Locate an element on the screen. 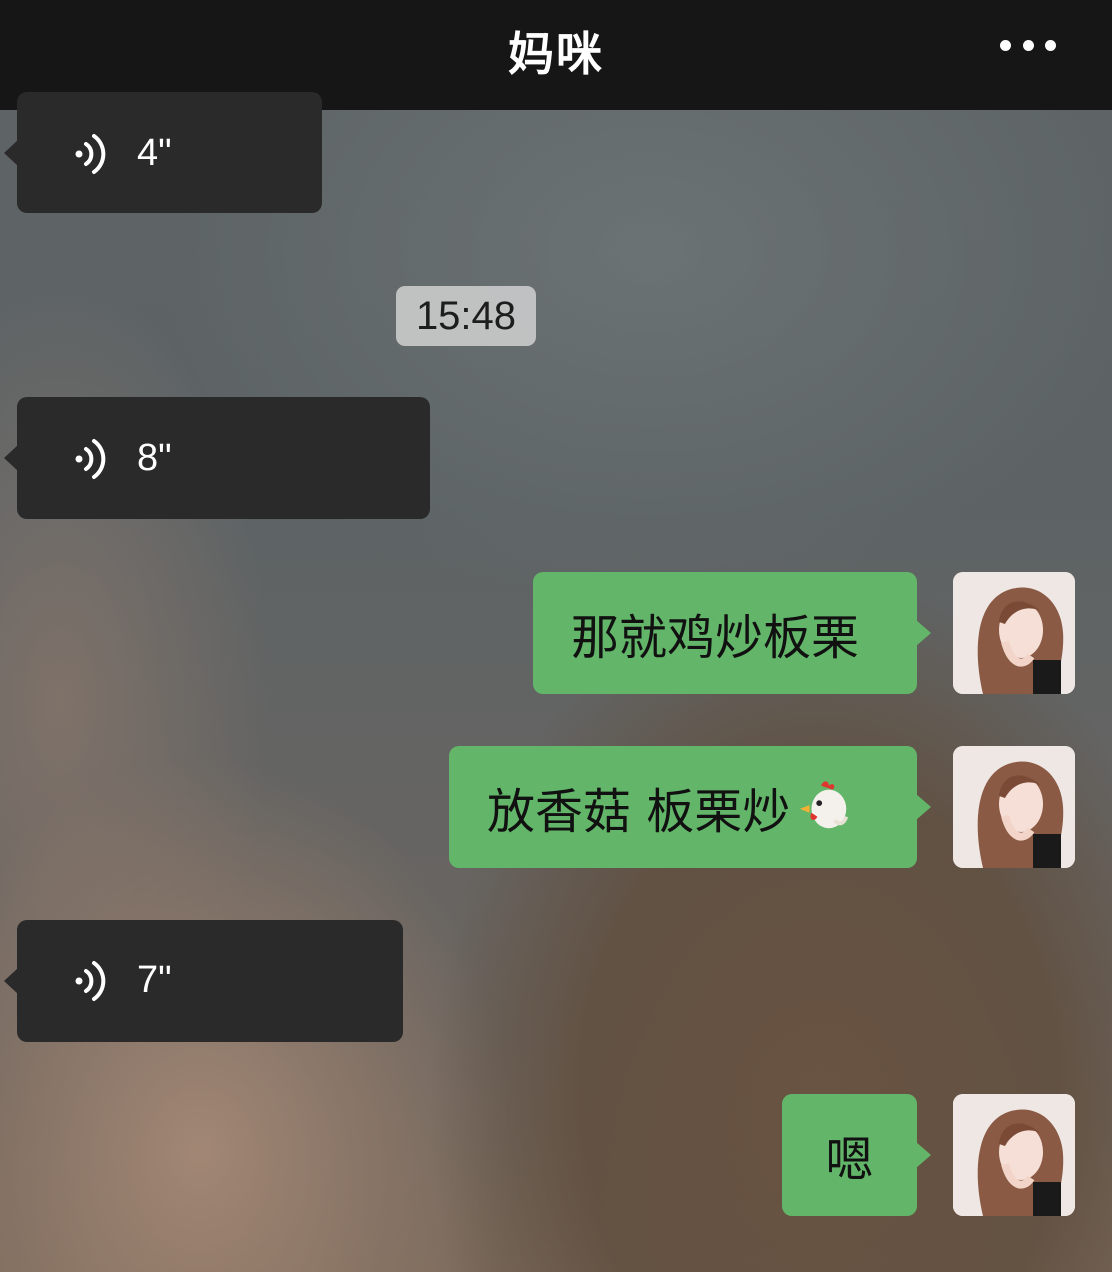 This screenshot has width=1112, height=1272. more-options-icon is located at coordinates (1028, 45).